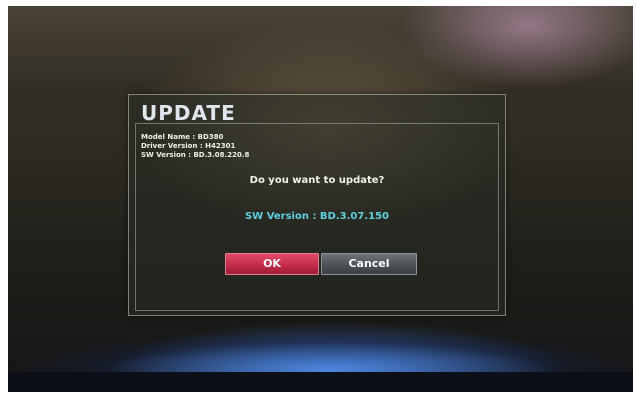 This screenshot has height=398, width=636. Describe the element at coordinates (320, 382) in the screenshot. I see `screen-bottom-band` at that location.